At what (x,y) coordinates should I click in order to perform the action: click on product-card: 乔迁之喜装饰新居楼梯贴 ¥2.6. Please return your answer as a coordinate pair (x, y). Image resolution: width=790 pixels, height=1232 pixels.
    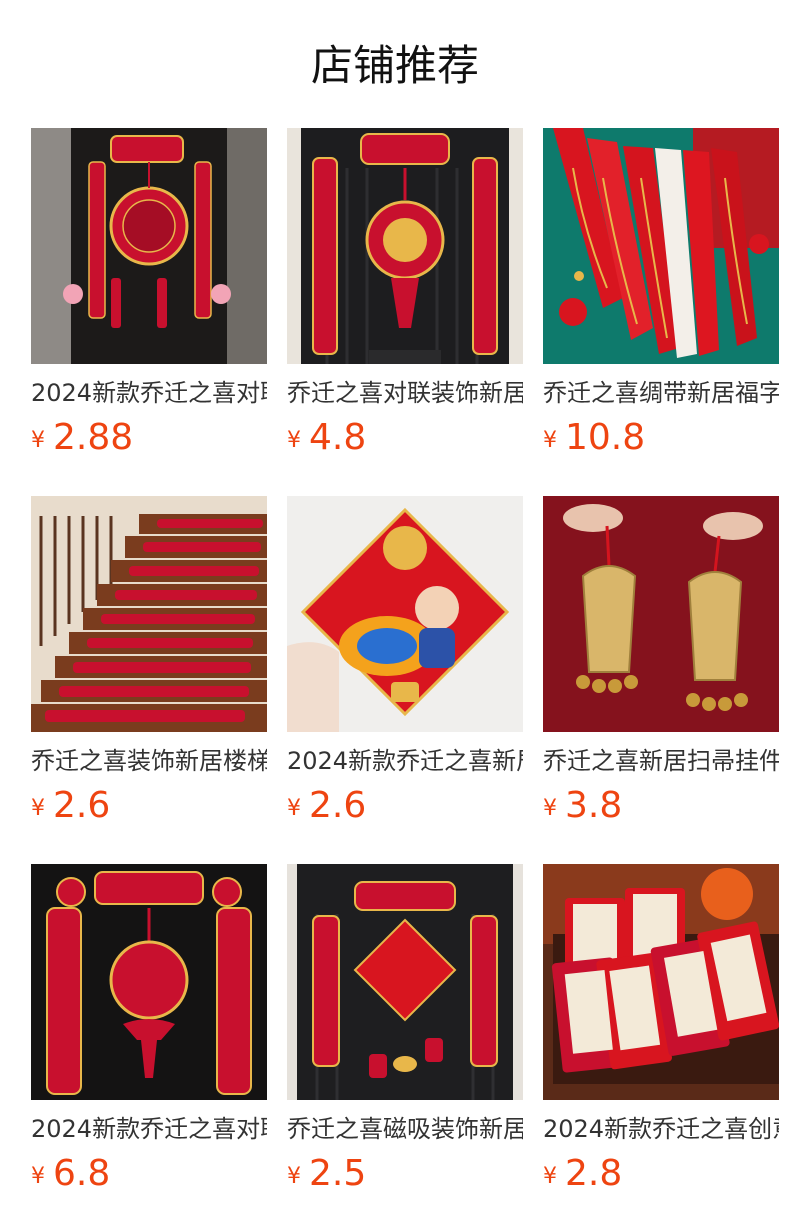
    Looking at the image, I should click on (149, 680).